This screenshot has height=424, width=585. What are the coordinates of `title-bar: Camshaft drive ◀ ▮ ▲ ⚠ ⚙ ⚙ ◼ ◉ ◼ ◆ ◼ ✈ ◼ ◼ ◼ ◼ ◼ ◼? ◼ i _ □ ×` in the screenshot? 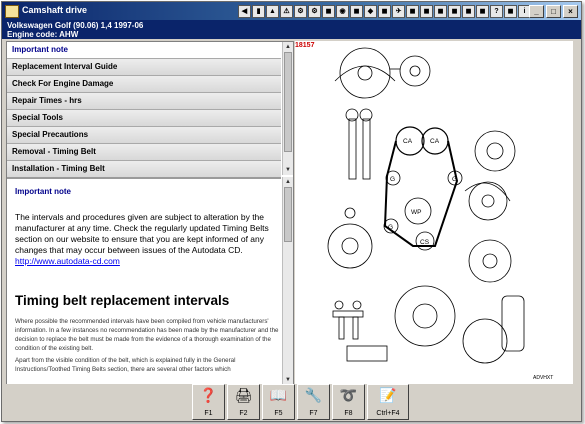 It's located at (291, 11).